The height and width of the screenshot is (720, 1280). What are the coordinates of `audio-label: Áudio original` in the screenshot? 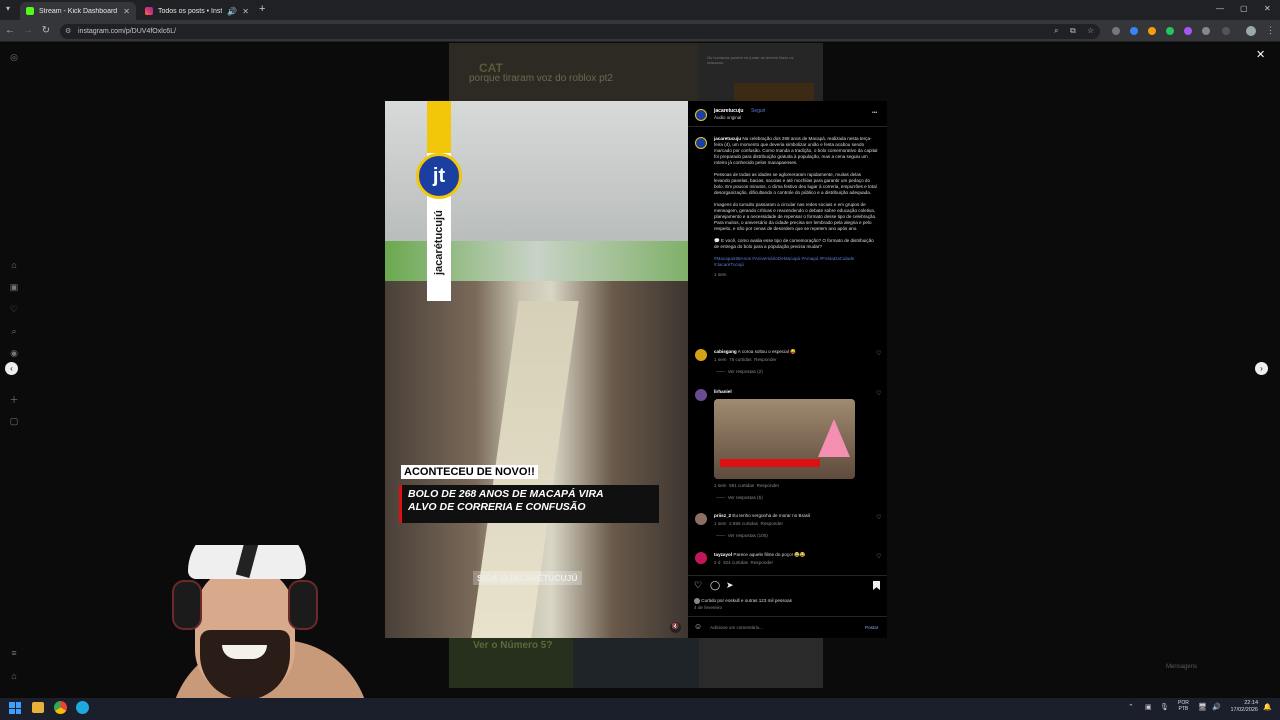 It's located at (727, 117).